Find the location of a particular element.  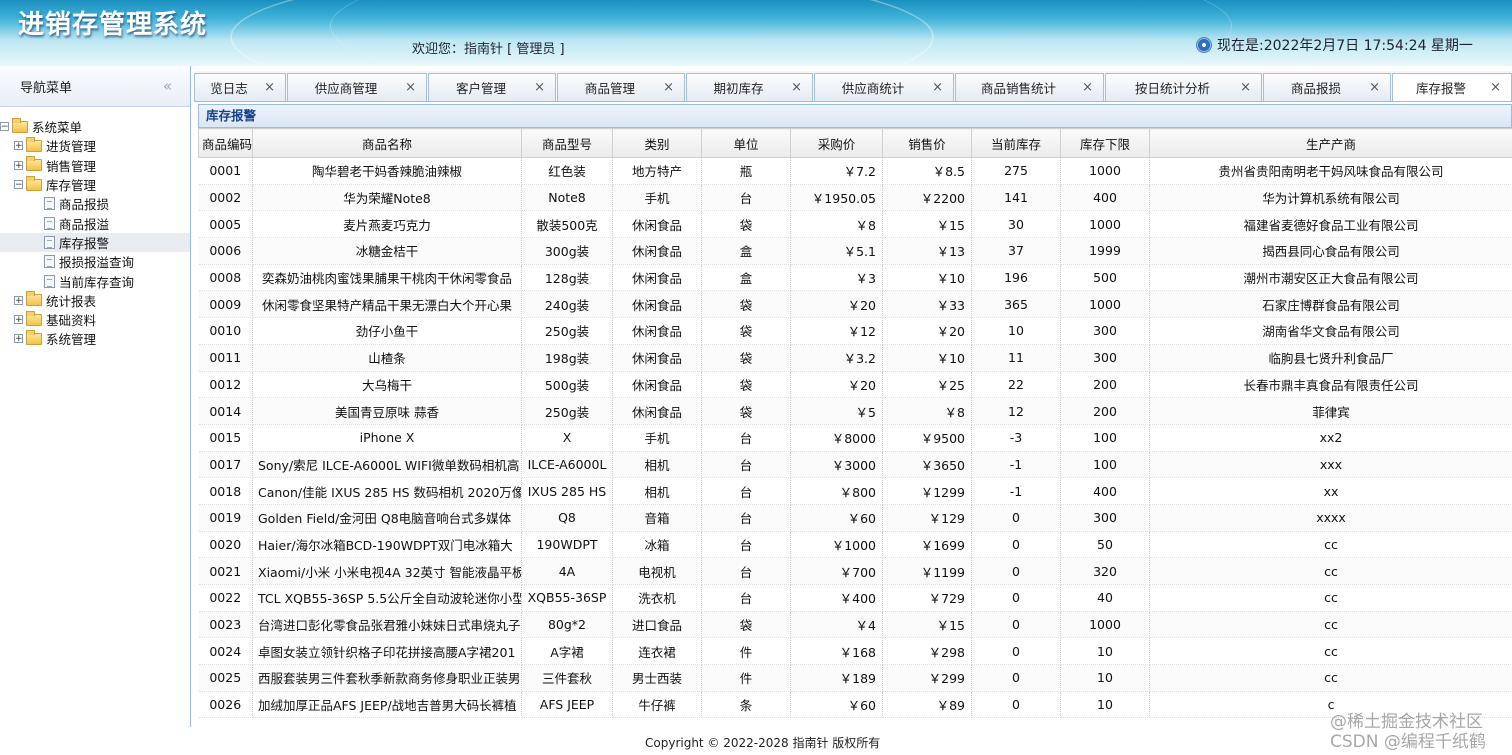

tab-label: 览日志 is located at coordinates (229, 88).